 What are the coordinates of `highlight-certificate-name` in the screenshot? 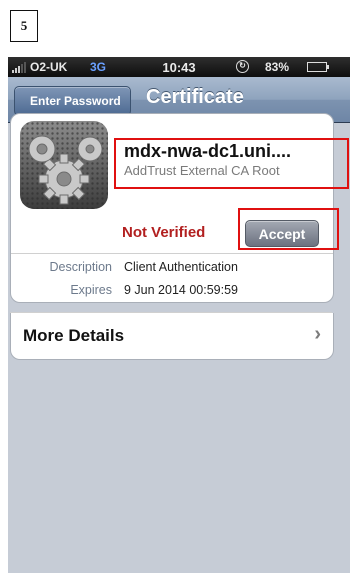 It's located at (231, 163).